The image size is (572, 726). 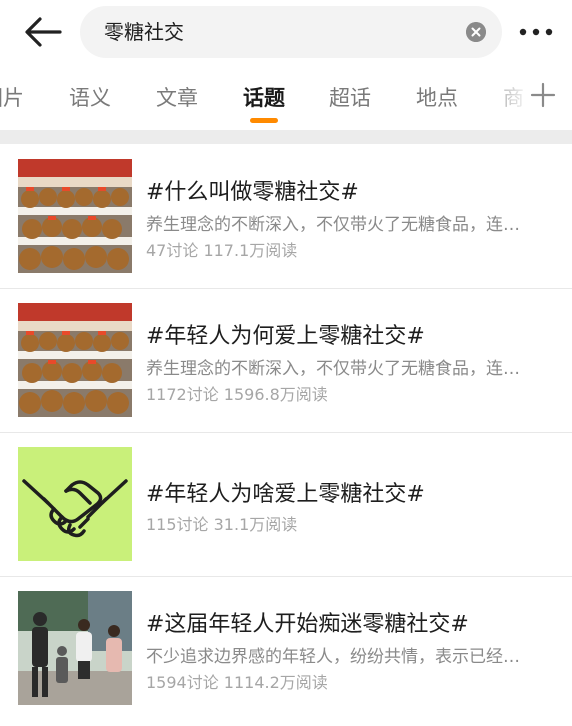 What do you see at coordinates (286, 97) in the screenshot?
I see `tab-bar: 图片 语义 文章 话题 超话 地点 商` at bounding box center [286, 97].